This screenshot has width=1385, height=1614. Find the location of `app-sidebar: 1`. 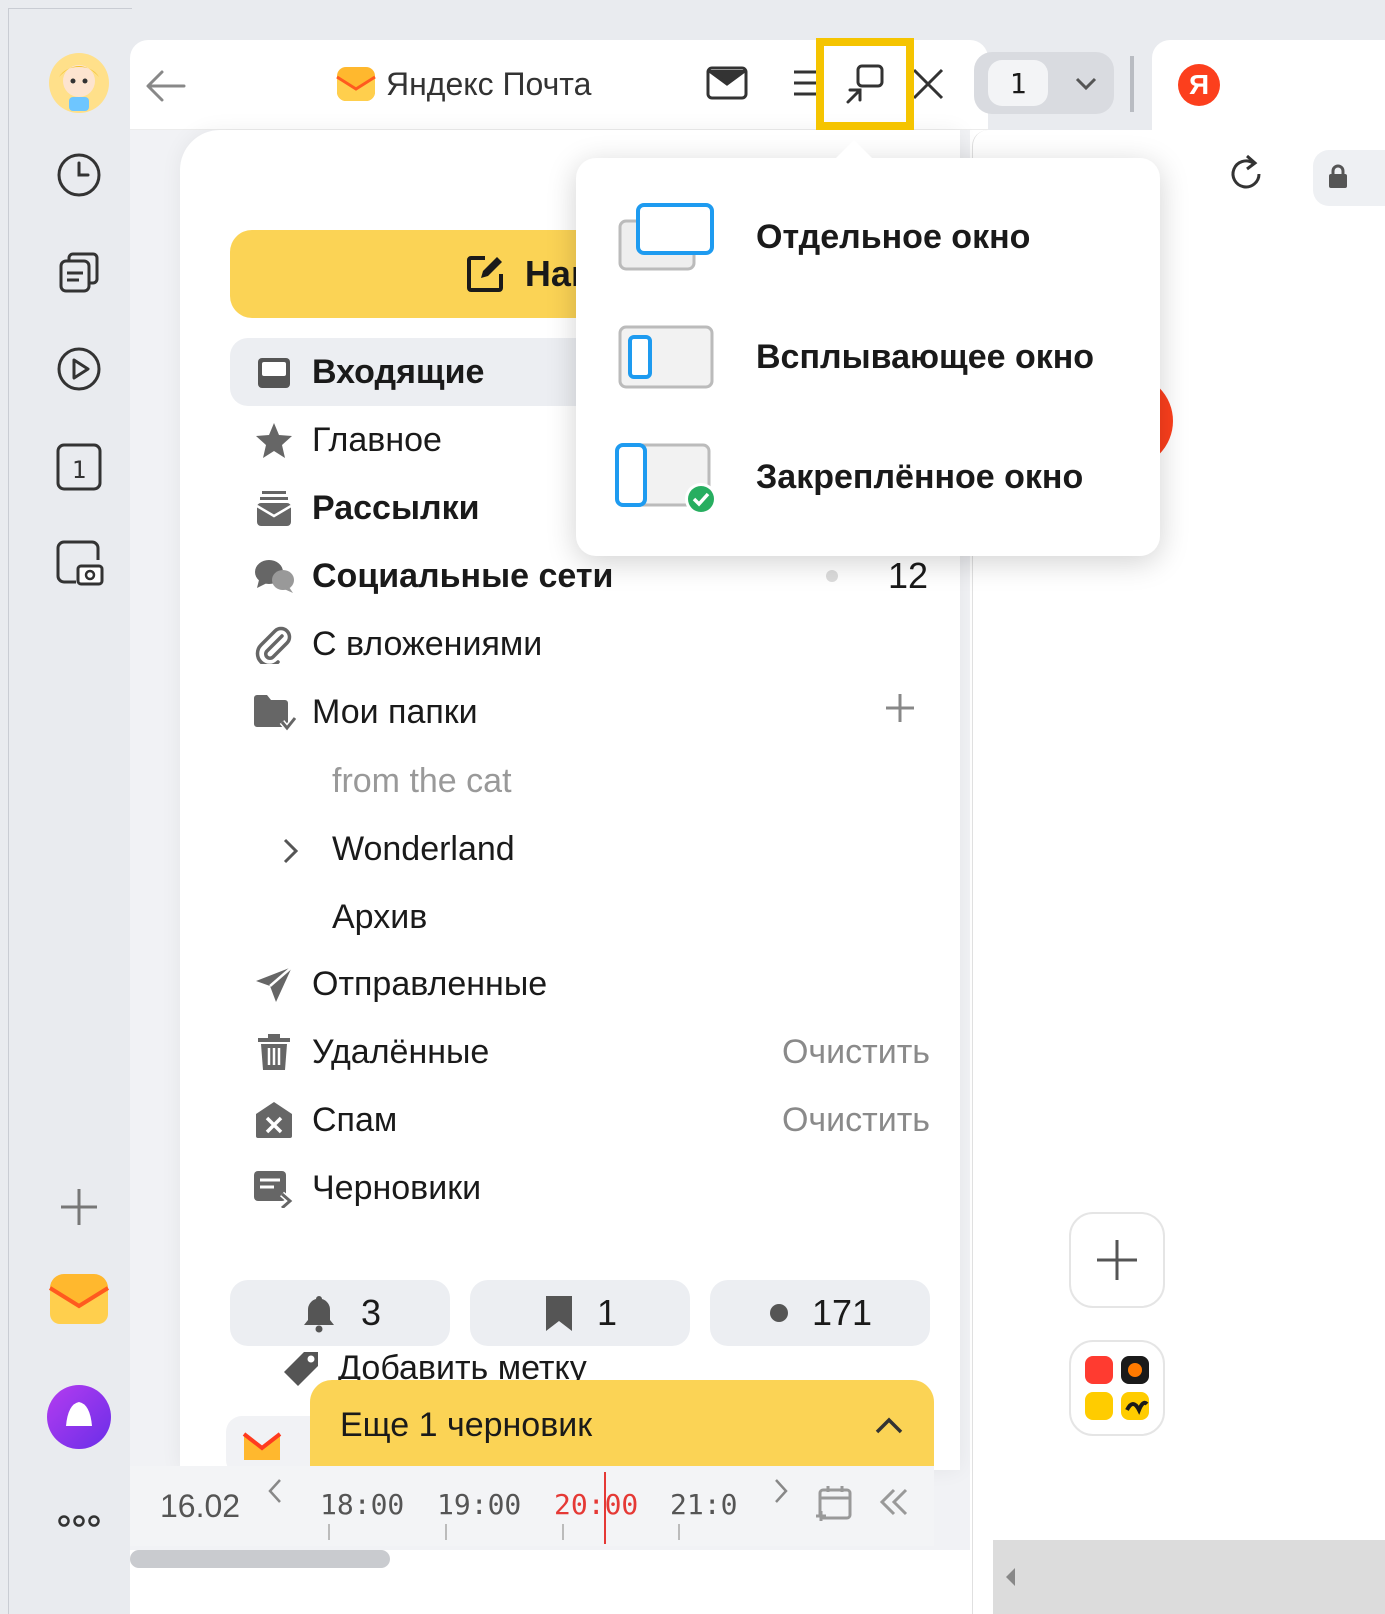

app-sidebar: 1 is located at coordinates (70, 811).